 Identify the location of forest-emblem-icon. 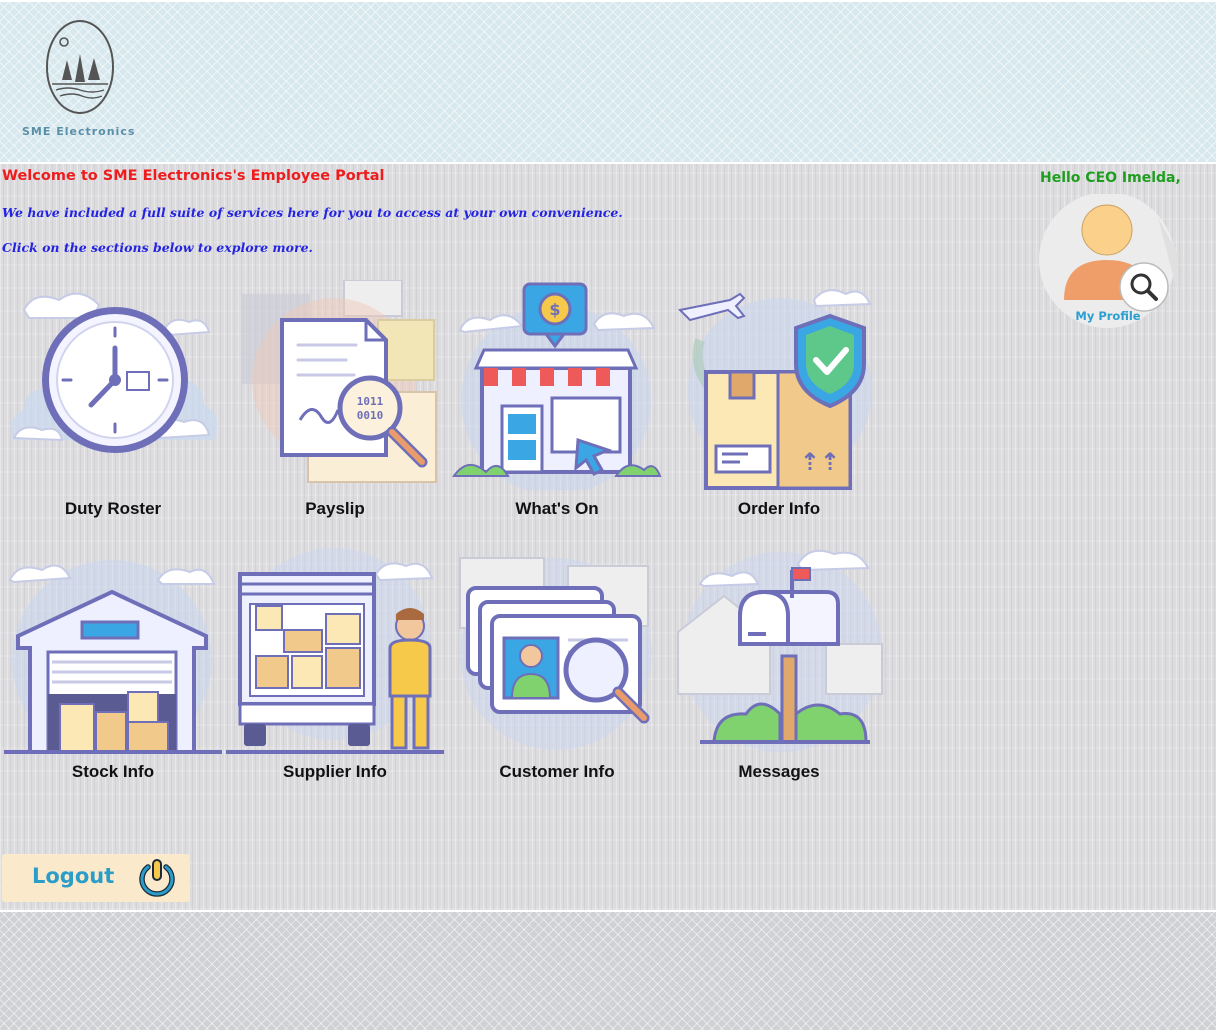
(80, 67).